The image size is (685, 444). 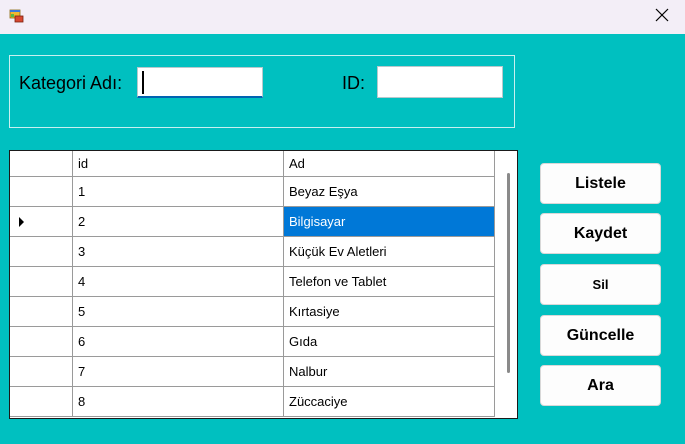 What do you see at coordinates (178, 164) in the screenshot?
I see `column-header-id: id` at bounding box center [178, 164].